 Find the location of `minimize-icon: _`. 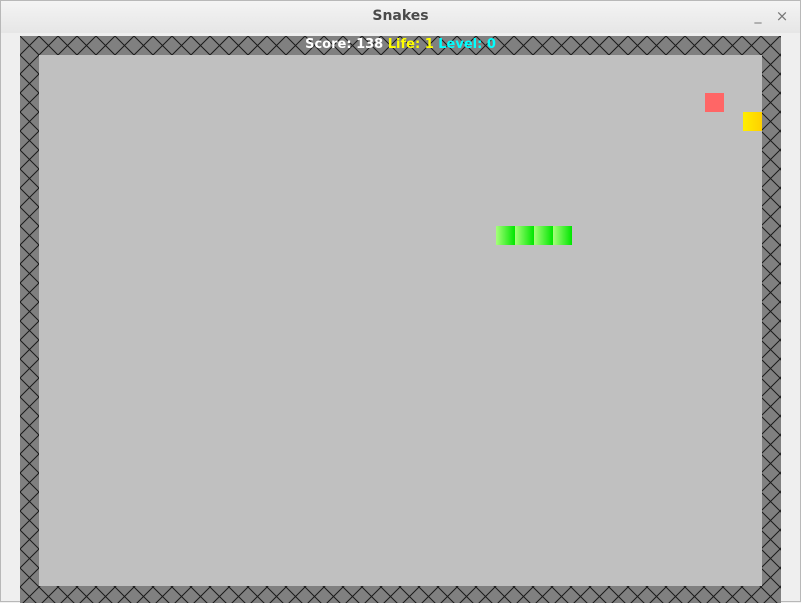

minimize-icon: _ is located at coordinates (758, 16).